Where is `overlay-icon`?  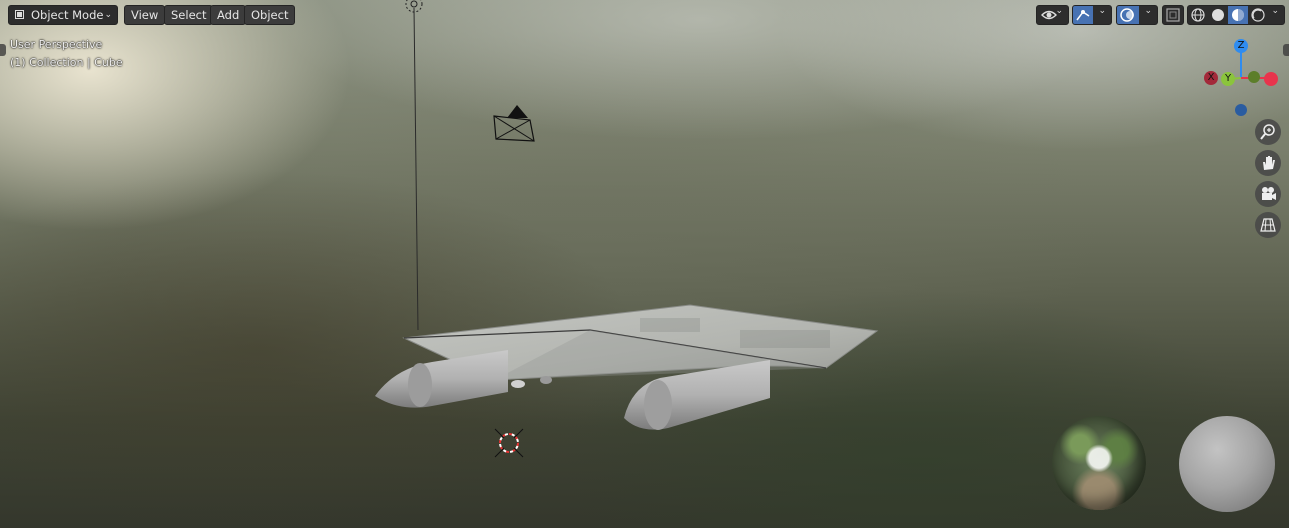 overlay-icon is located at coordinates (1128, 15).